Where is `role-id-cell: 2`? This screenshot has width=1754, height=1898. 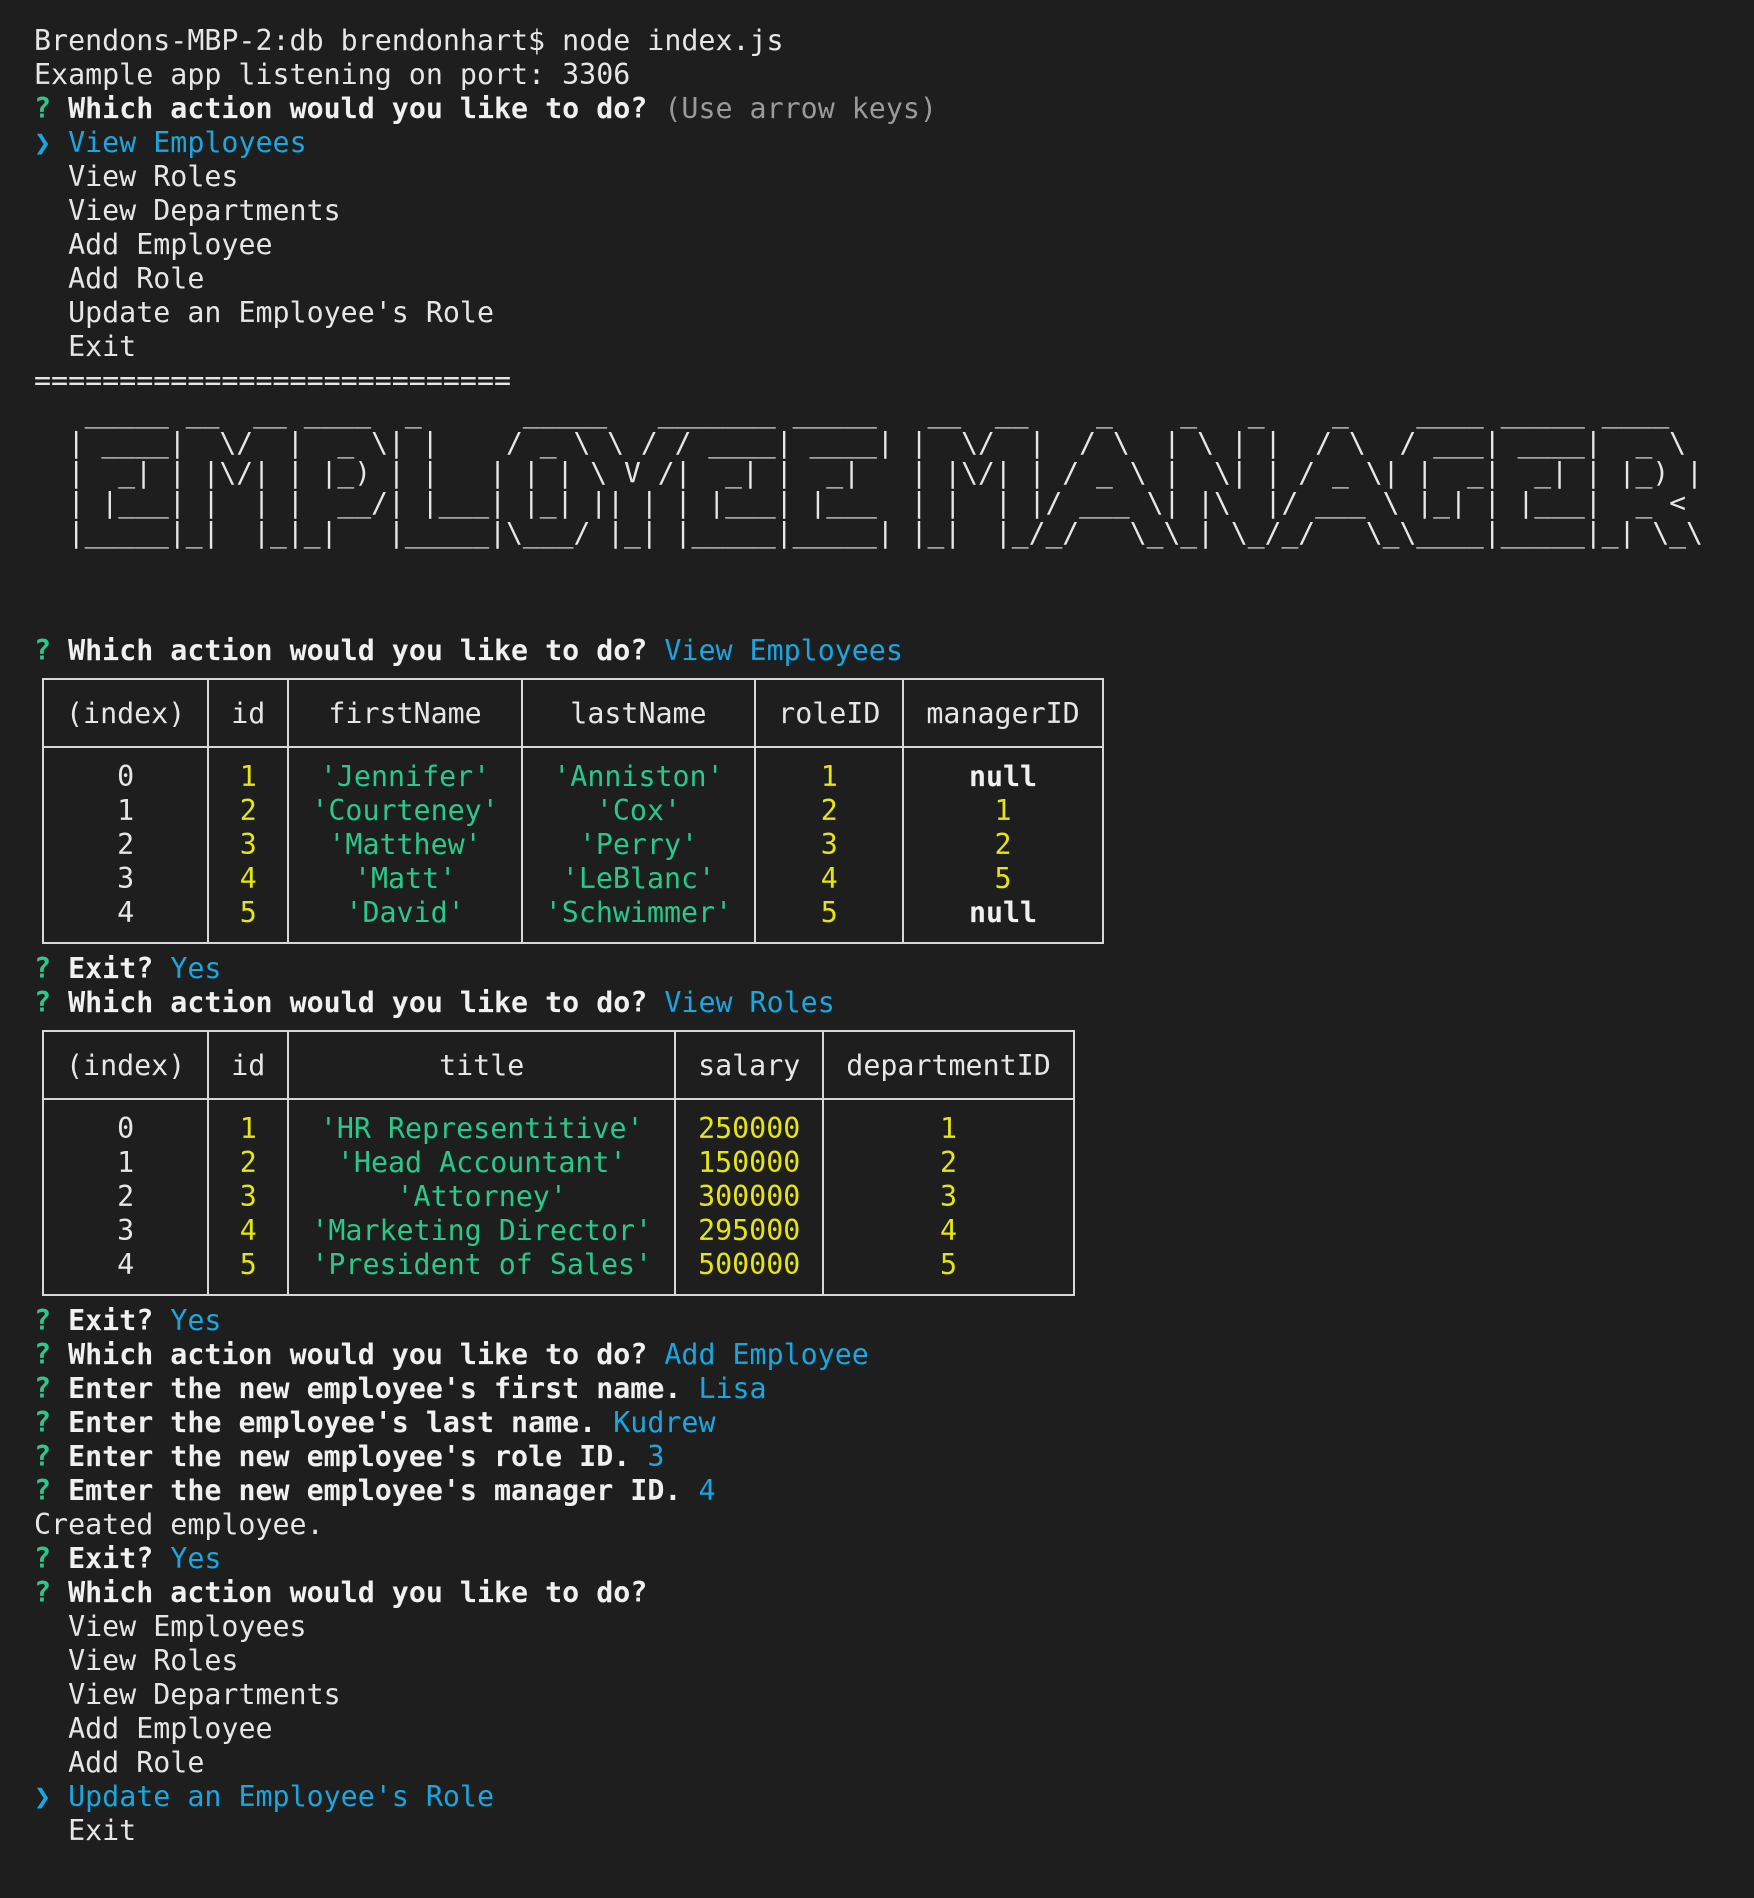
role-id-cell: 2 is located at coordinates (829, 811).